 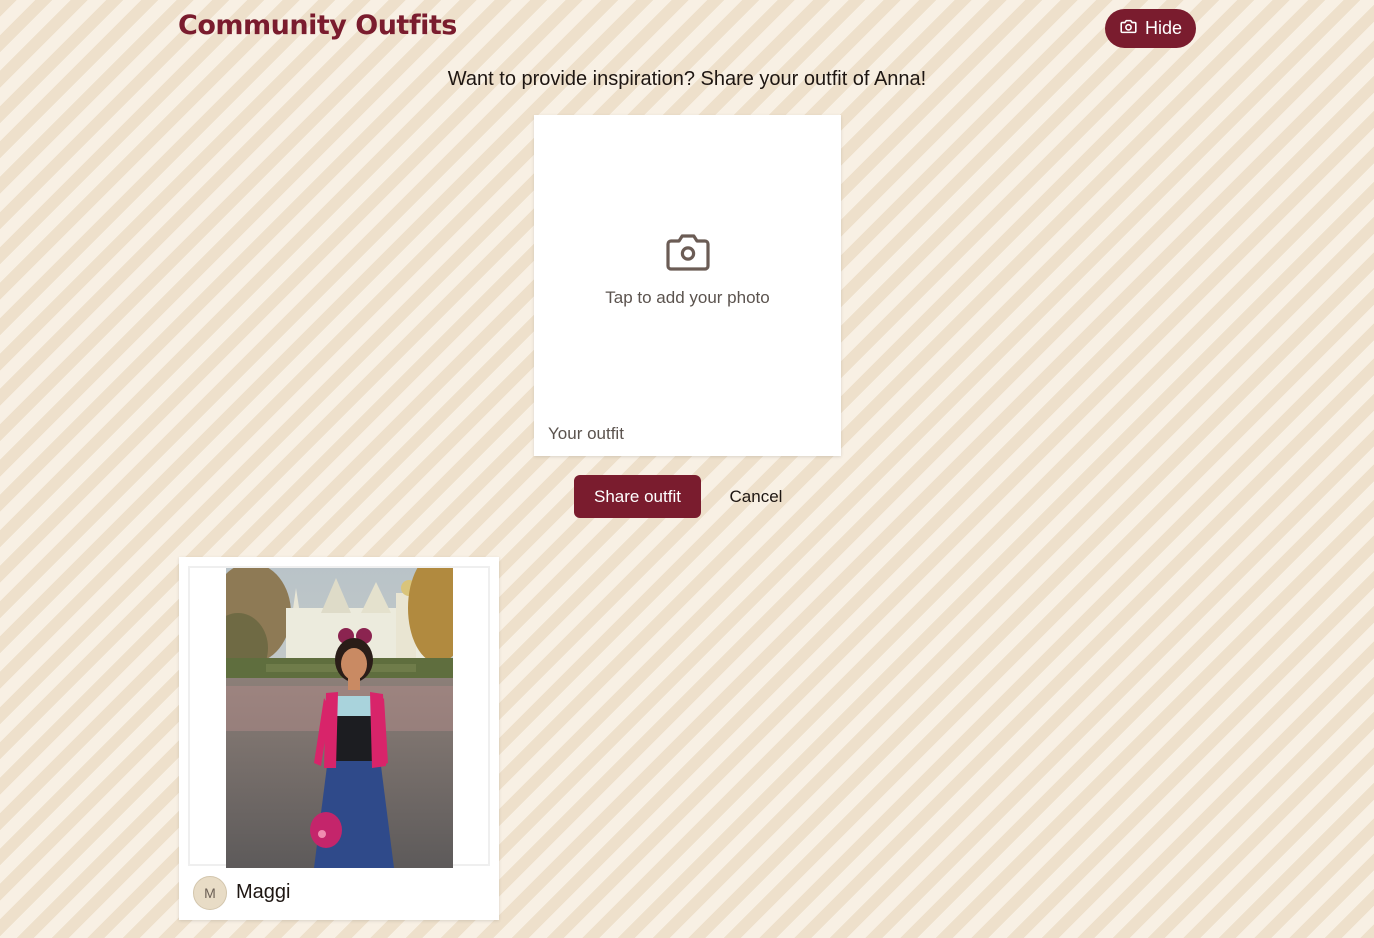 I want to click on outfit-photo-frame, so click(x=339, y=717).